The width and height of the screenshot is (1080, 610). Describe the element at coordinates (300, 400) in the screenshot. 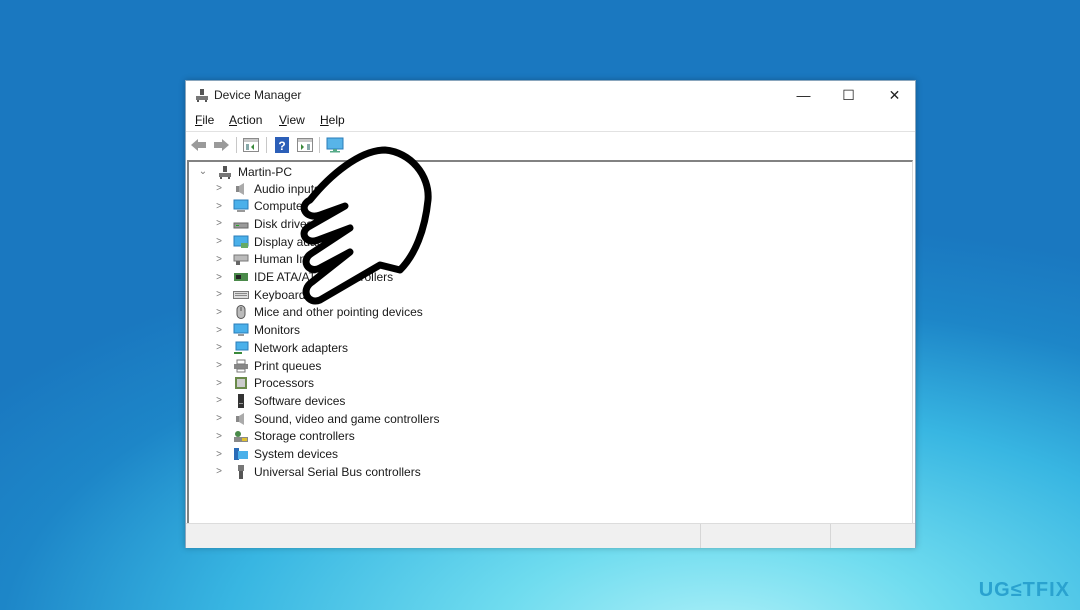

I see `tree-category-label: Software devices` at that location.